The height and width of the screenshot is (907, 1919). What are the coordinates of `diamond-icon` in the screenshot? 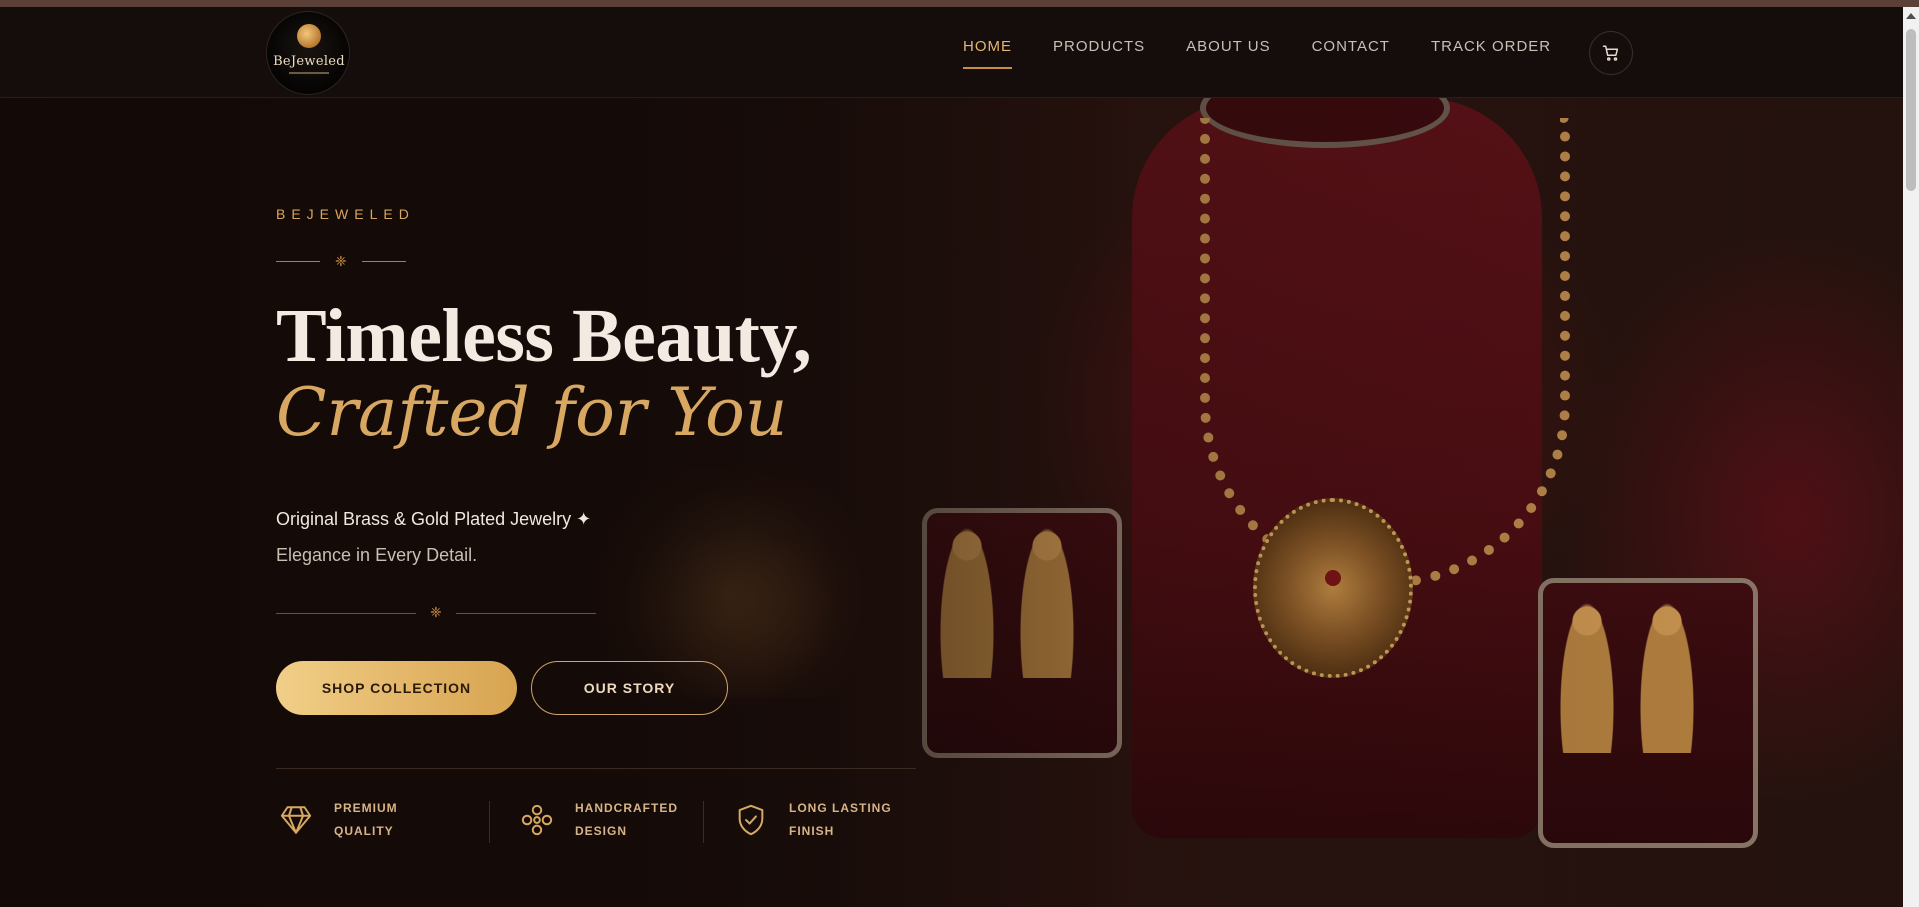 It's located at (296, 820).